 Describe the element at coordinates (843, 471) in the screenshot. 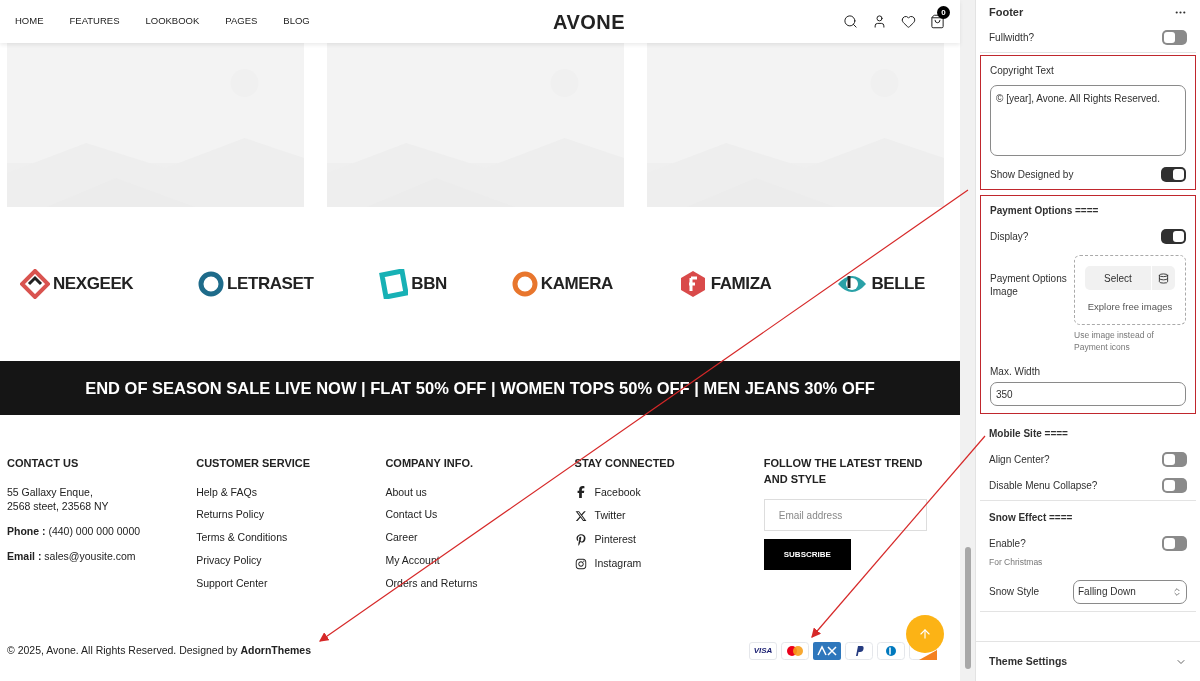

I see `column-heading: FOLLOW THE LATEST TREND AND STYLE` at that location.